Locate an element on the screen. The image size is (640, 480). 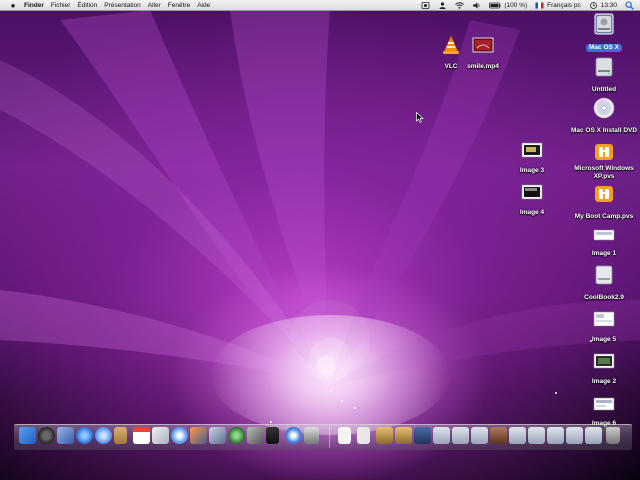
mouse-cursor-icon is located at coordinates (420, 117).